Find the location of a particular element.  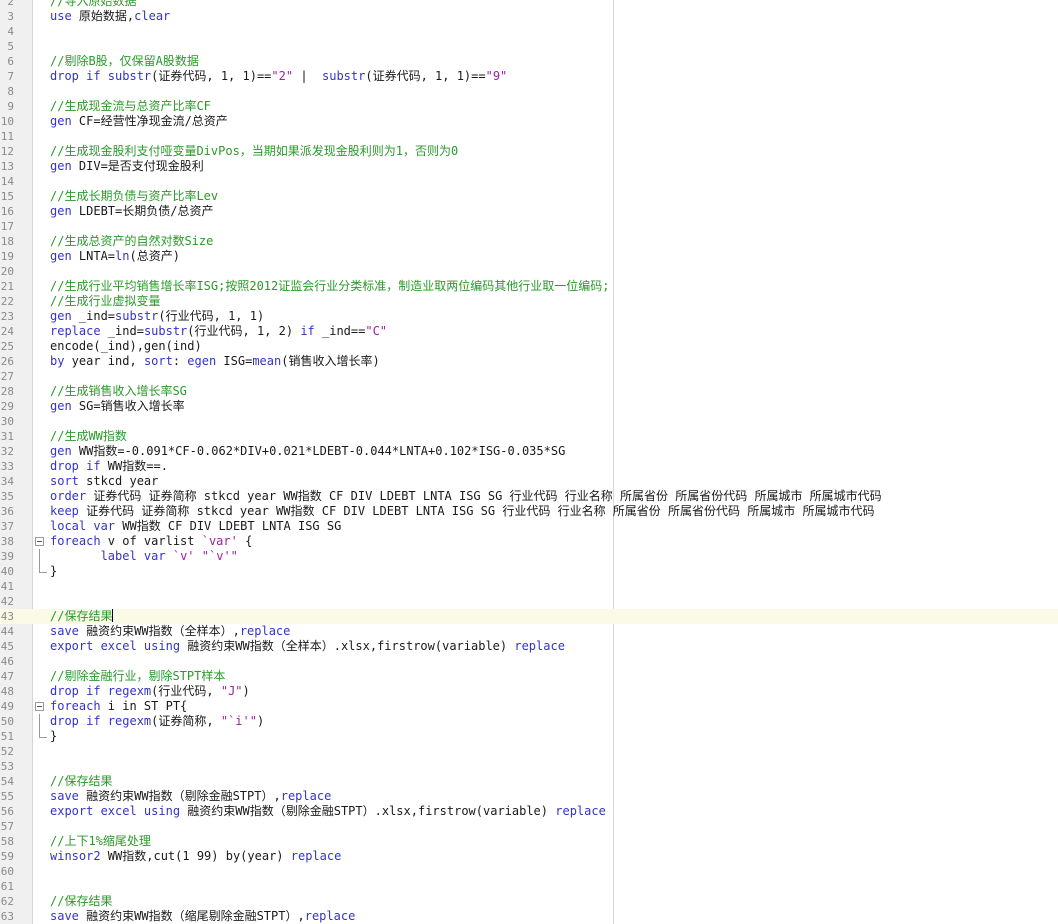

code-line: 48 drop if regexm(行业代码, "J") is located at coordinates (529, 691).